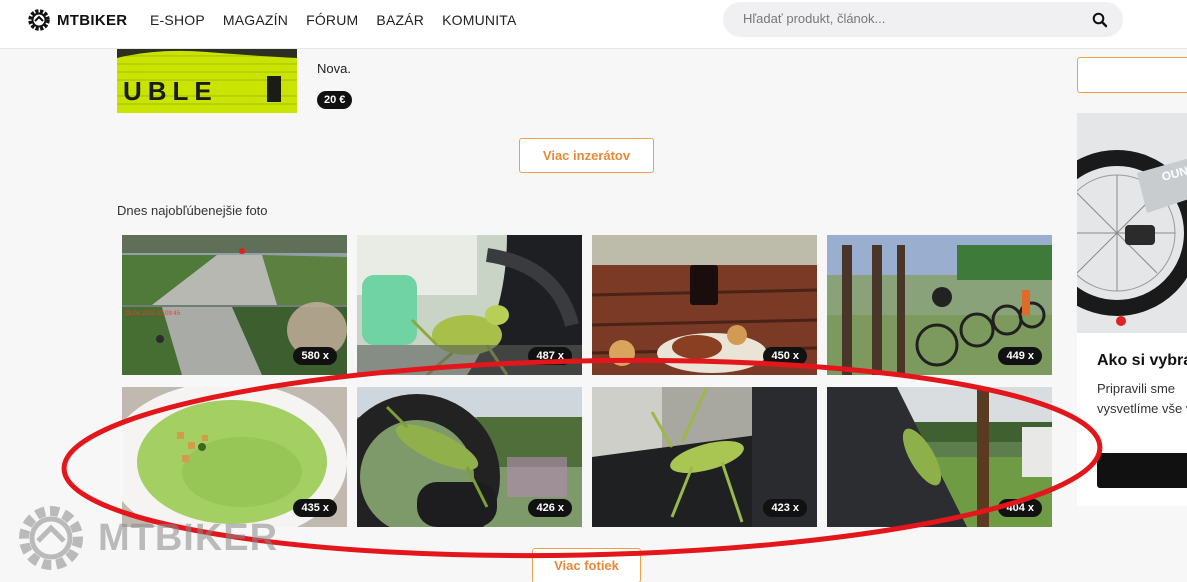 This screenshot has width=1187, height=582. Describe the element at coordinates (92, 20) in the screenshot. I see `logo-text: MTBIKER` at that location.